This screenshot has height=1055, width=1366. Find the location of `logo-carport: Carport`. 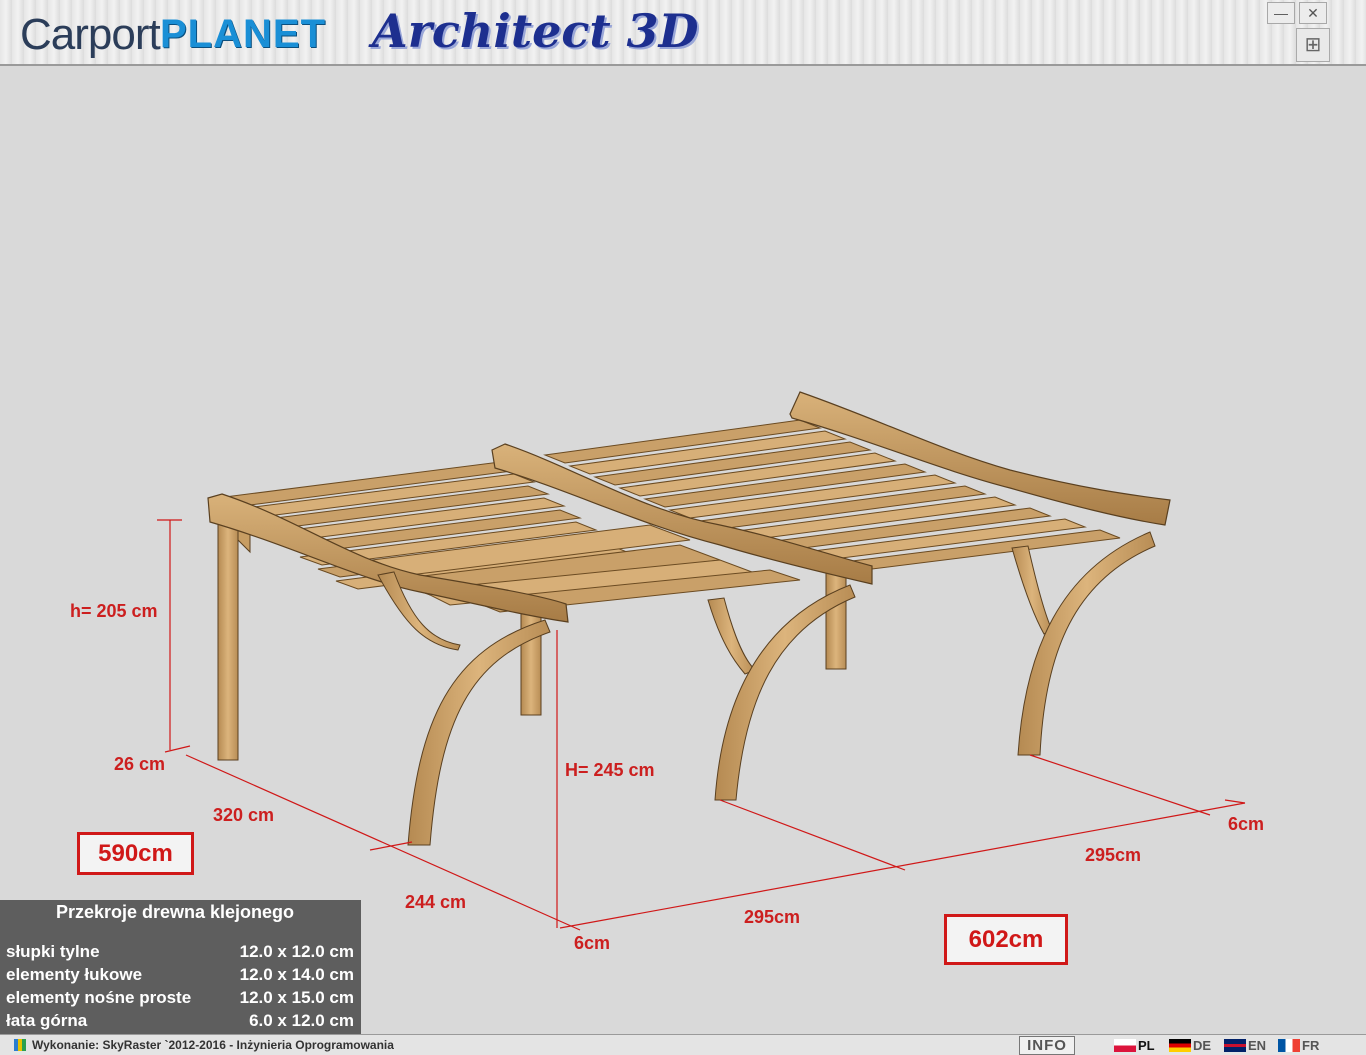

logo-carport: Carport is located at coordinates (90, 34).